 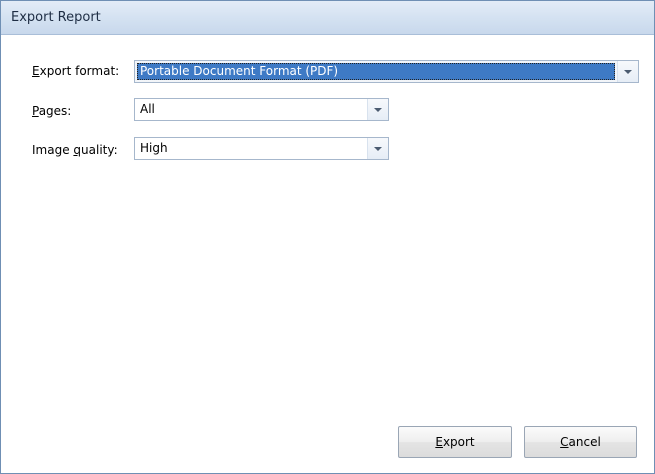 What do you see at coordinates (386, 71) in the screenshot?
I see `export-format-select: Portable Document Format (PDF)` at bounding box center [386, 71].